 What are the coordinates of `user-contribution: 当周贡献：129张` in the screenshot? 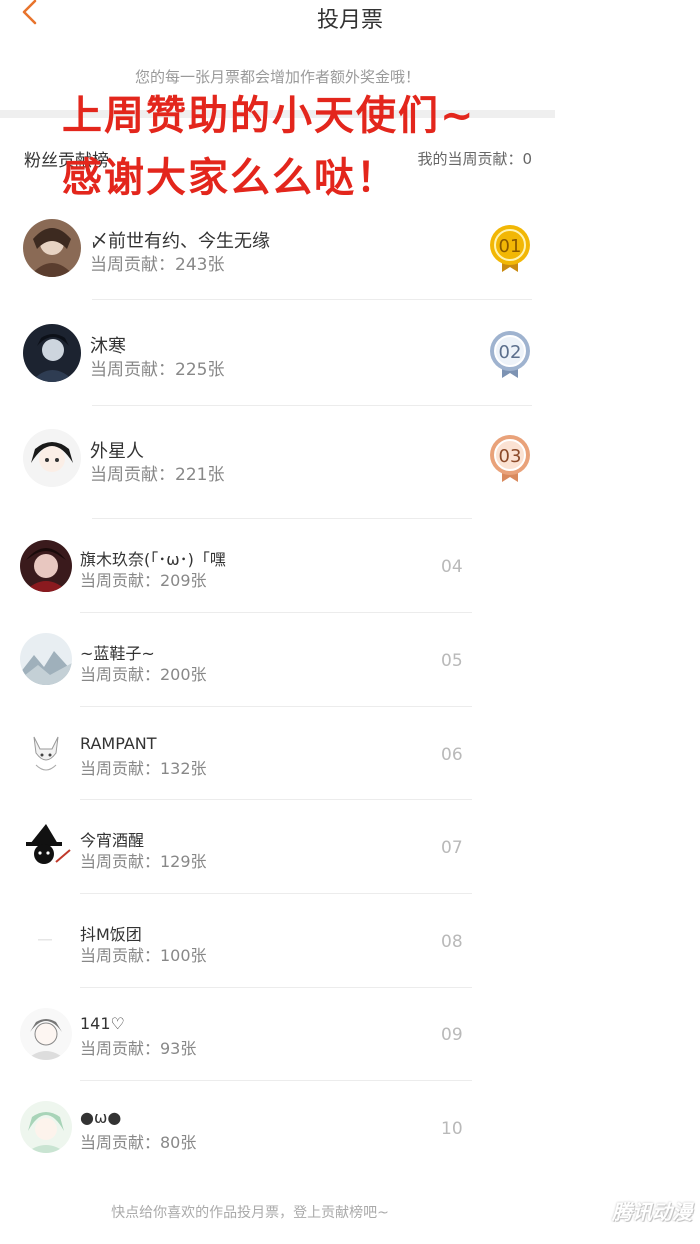 It's located at (143, 861).